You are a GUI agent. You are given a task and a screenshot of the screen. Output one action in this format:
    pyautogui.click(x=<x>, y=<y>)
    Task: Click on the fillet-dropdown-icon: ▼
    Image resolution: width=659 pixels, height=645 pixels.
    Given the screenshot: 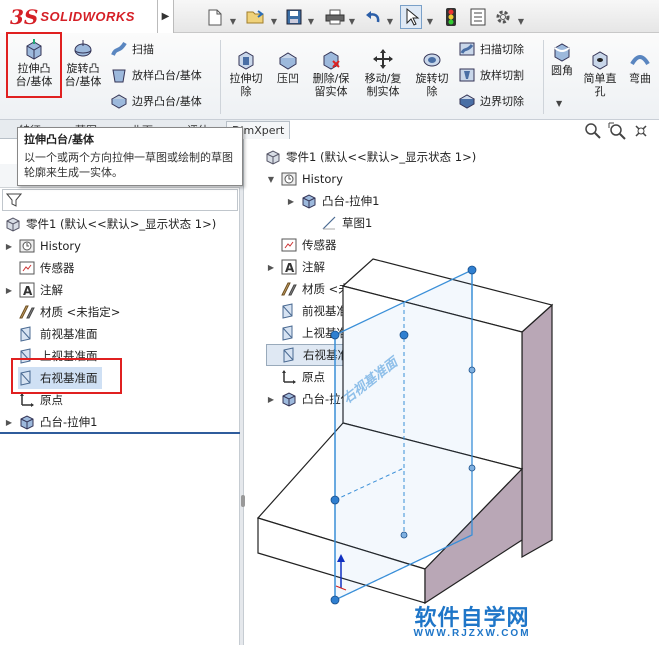 What is the action you would take?
    pyautogui.click(x=559, y=103)
    